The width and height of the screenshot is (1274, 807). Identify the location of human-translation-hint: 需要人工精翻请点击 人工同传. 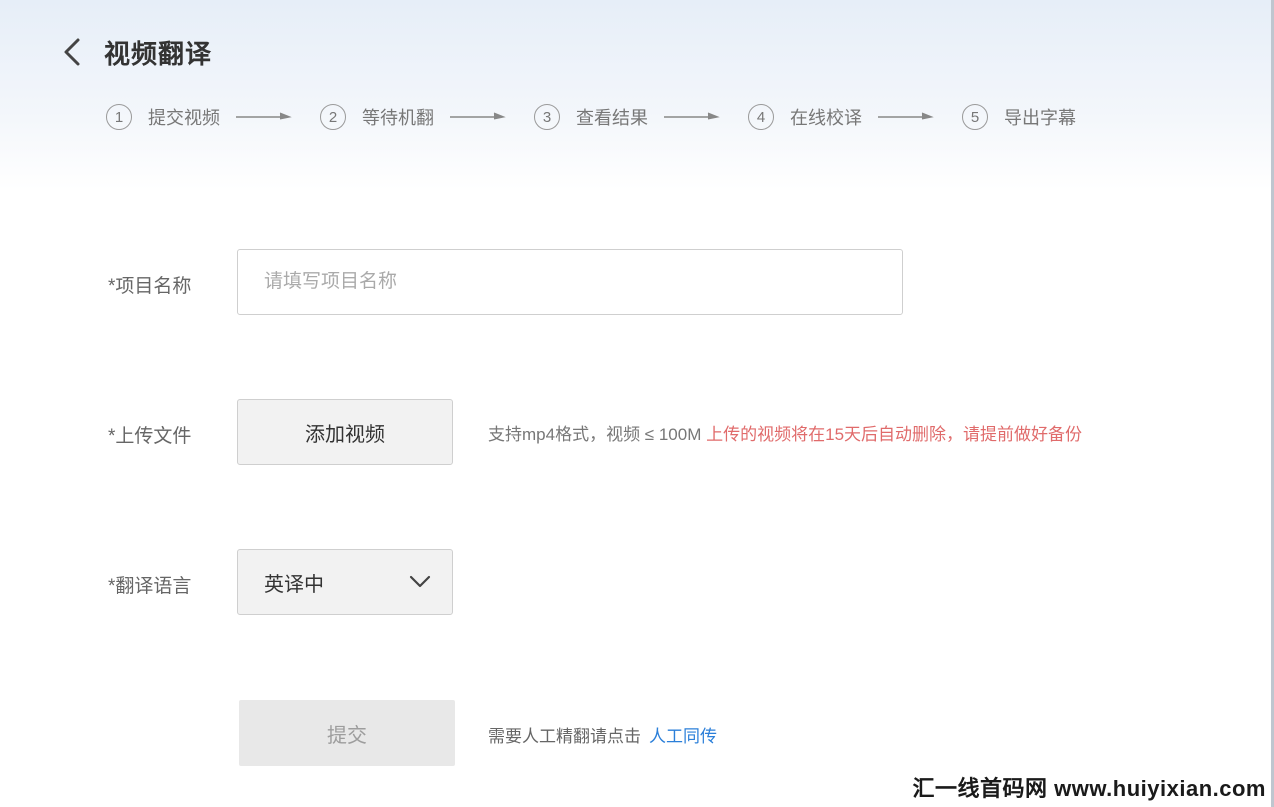
(602, 734).